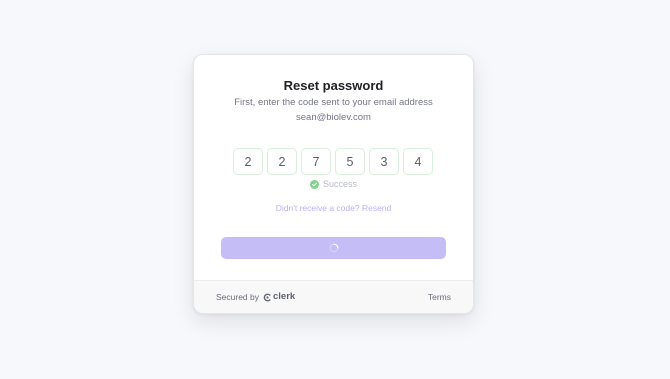  I want to click on clerk-brand-name: clerk, so click(284, 296).